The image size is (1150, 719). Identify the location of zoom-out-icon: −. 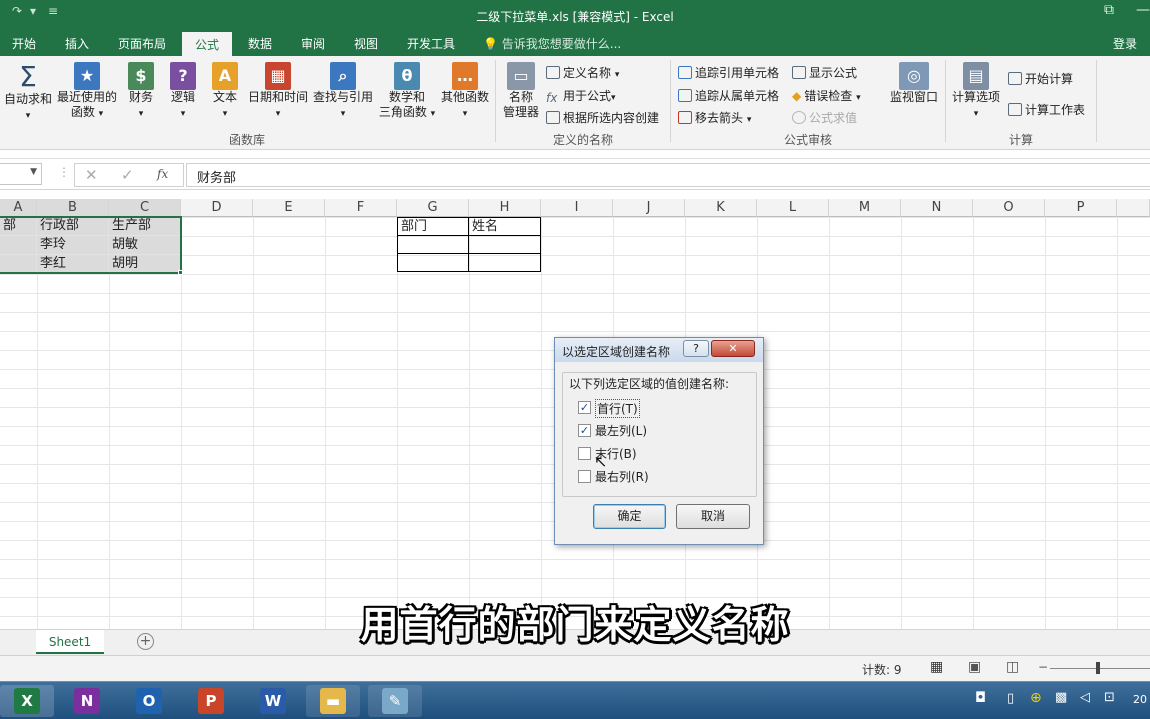
(1043, 667).